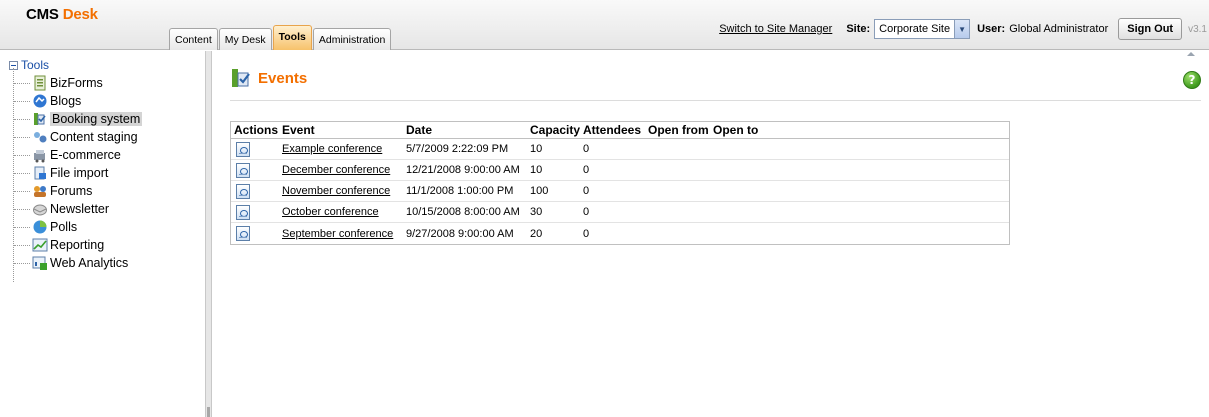 Image resolution: width=1209 pixels, height=417 pixels. I want to click on tree-item-bizforms: BizForms, so click(58, 83).